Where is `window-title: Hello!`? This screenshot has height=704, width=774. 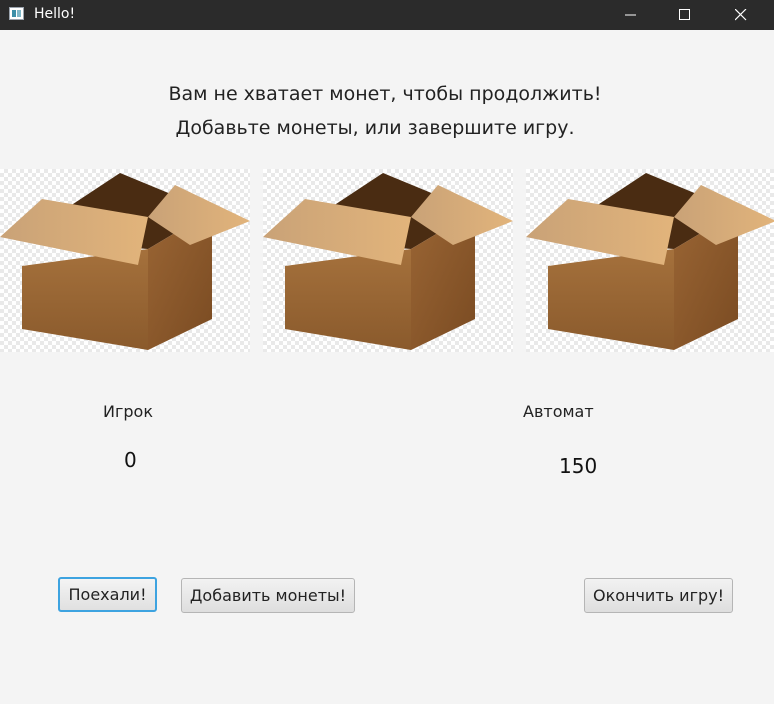 window-title: Hello! is located at coordinates (55, 14).